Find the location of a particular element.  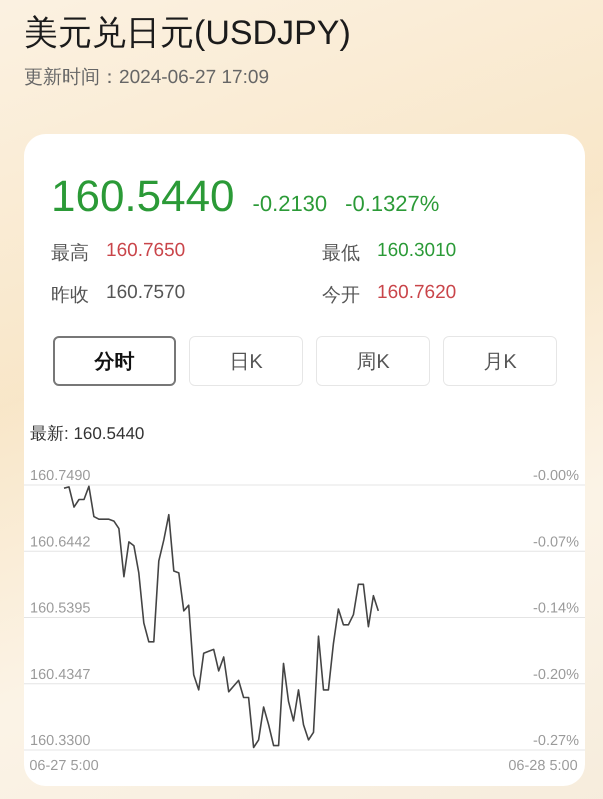

y-axis-label: 160.7490 is located at coordinates (60, 476).